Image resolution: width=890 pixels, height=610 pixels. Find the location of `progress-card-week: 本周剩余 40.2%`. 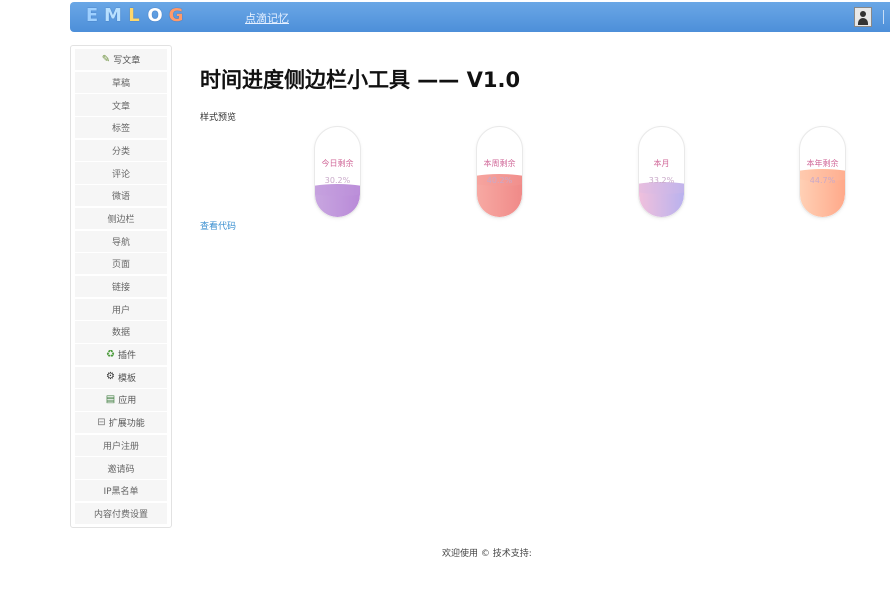

progress-card-week: 本周剩余 40.2% is located at coordinates (499, 172).